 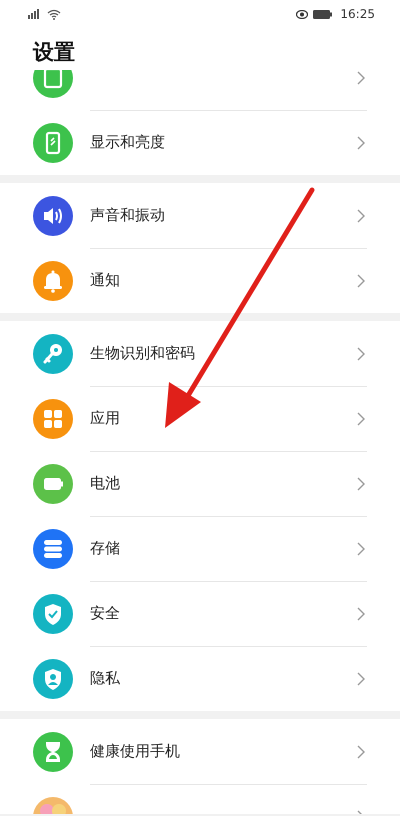 What do you see at coordinates (53, 752) in the screenshot?
I see `hourglass-icon` at bounding box center [53, 752].